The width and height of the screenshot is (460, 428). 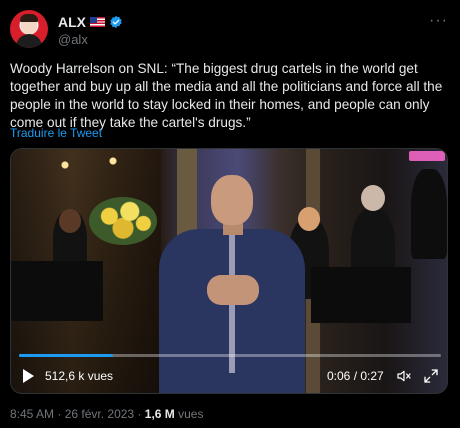 I want to click on us-flag-icon, so click(x=97, y=22).